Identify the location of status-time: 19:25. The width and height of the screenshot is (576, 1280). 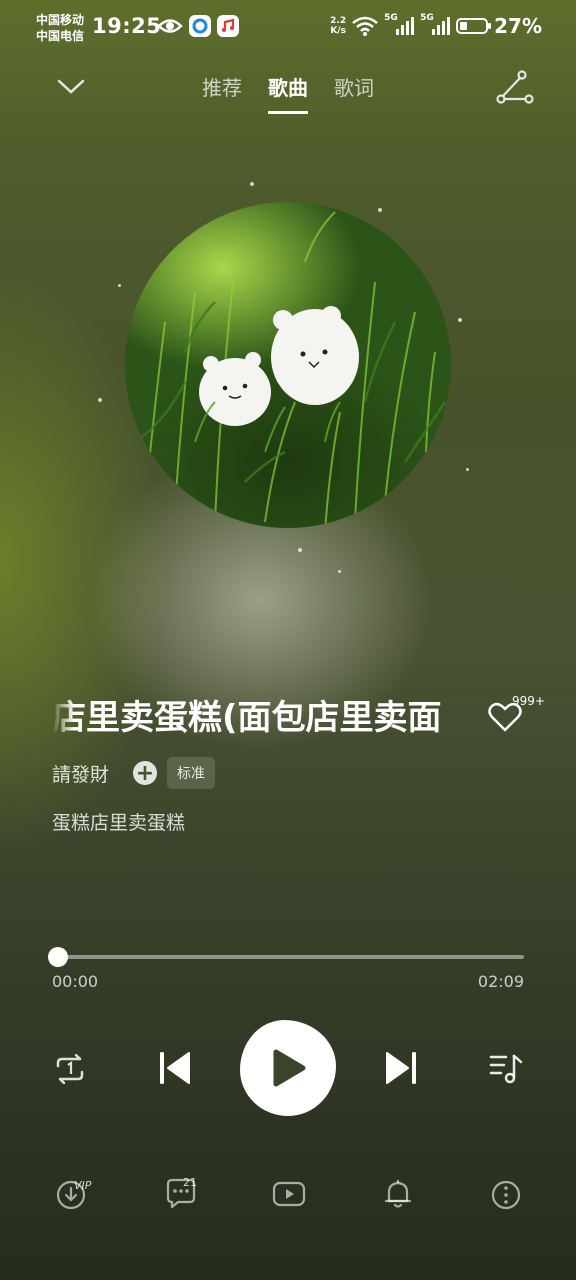
(127, 26).